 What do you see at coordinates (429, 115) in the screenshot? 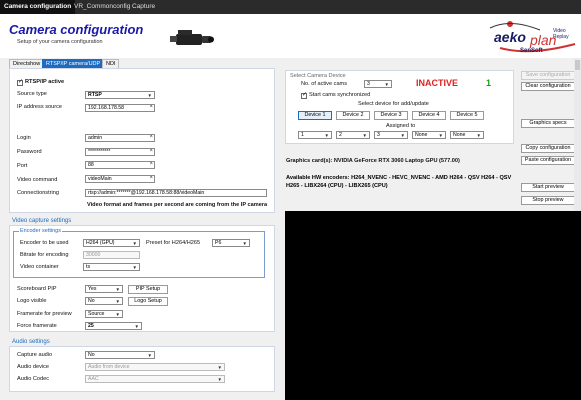
I see `device-4-button: Device 4` at bounding box center [429, 115].